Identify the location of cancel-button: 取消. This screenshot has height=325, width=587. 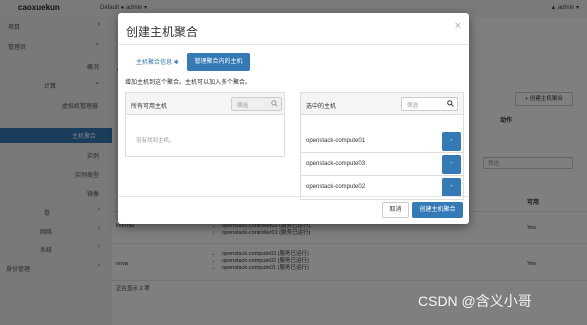
(395, 210).